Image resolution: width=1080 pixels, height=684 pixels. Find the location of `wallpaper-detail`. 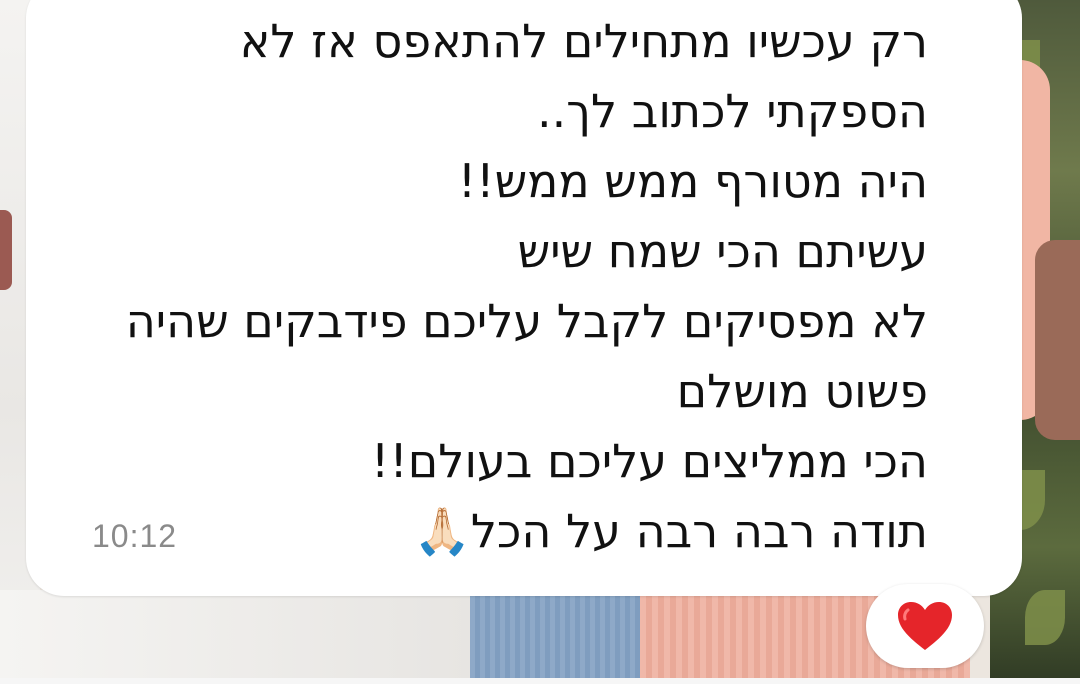

wallpaper-detail is located at coordinates (6, 250).